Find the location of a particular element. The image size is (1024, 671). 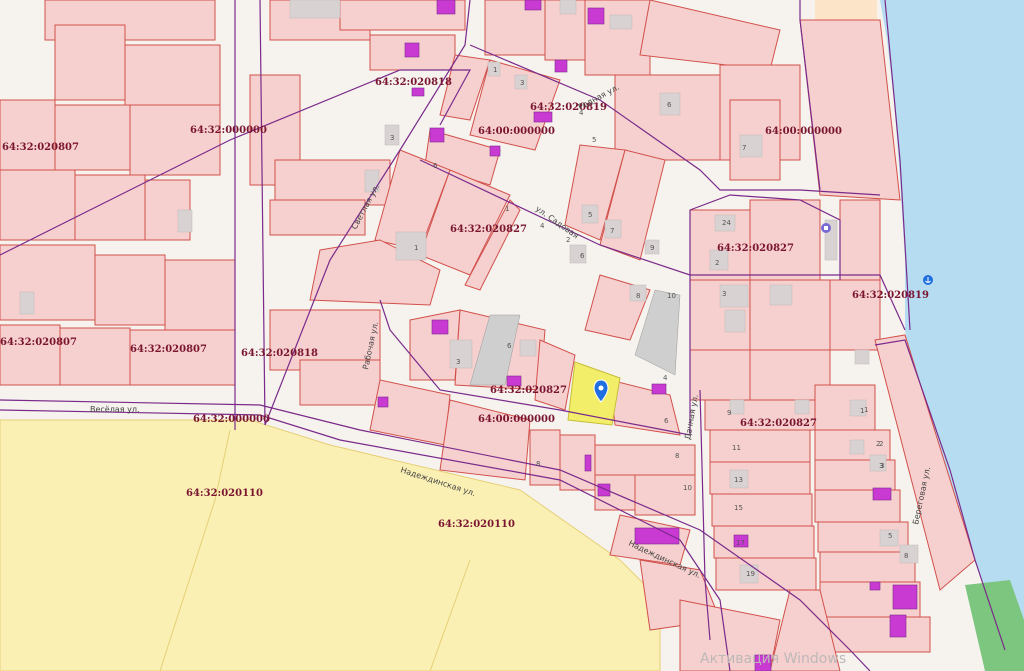

house-number: 15 is located at coordinates (738, 508).